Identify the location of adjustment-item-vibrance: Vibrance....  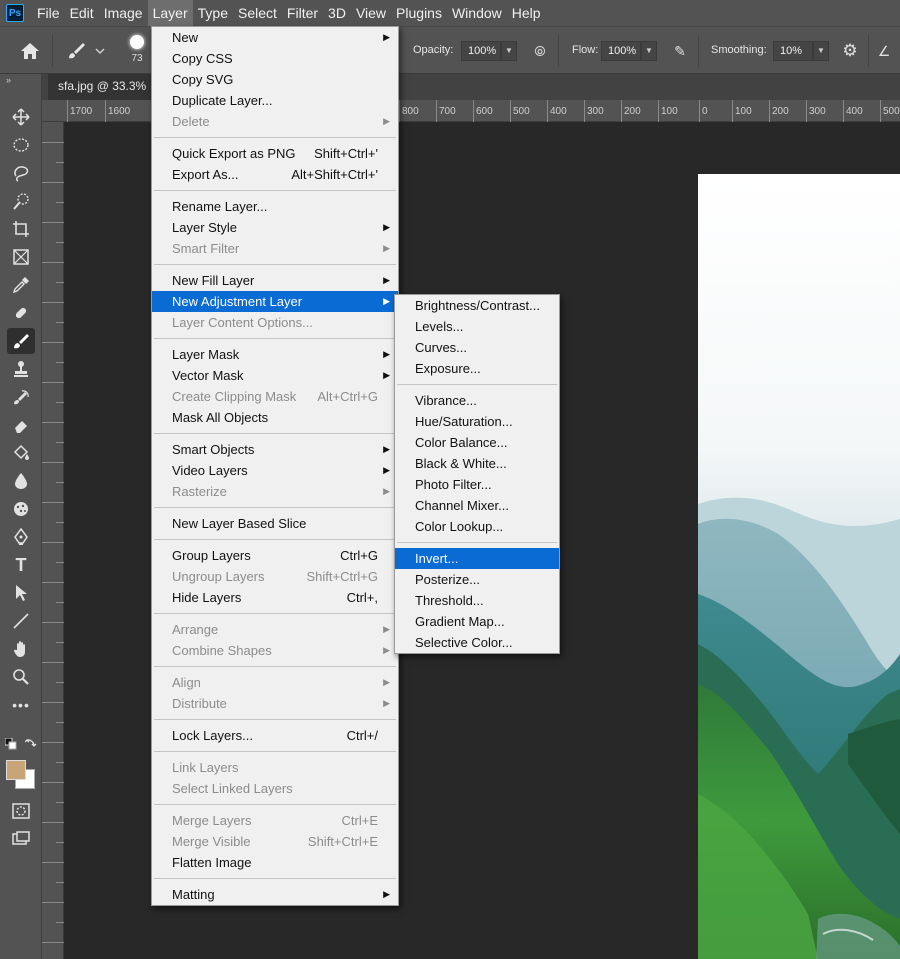
(477, 400).